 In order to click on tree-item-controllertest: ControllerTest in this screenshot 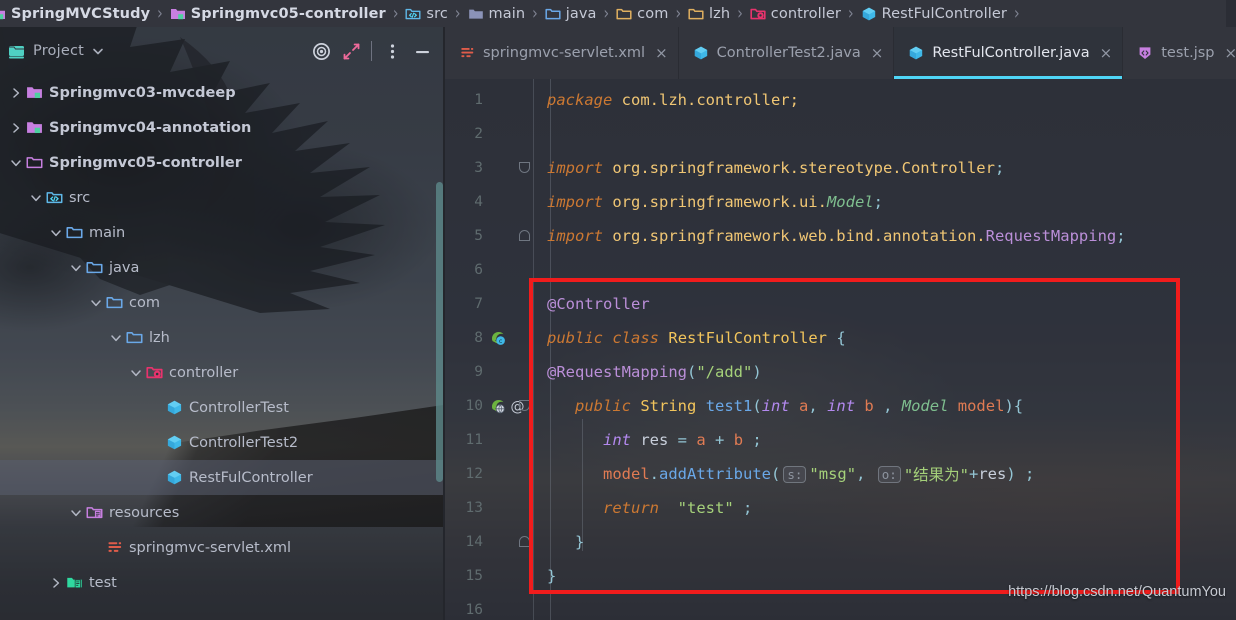, I will do `click(222, 407)`.